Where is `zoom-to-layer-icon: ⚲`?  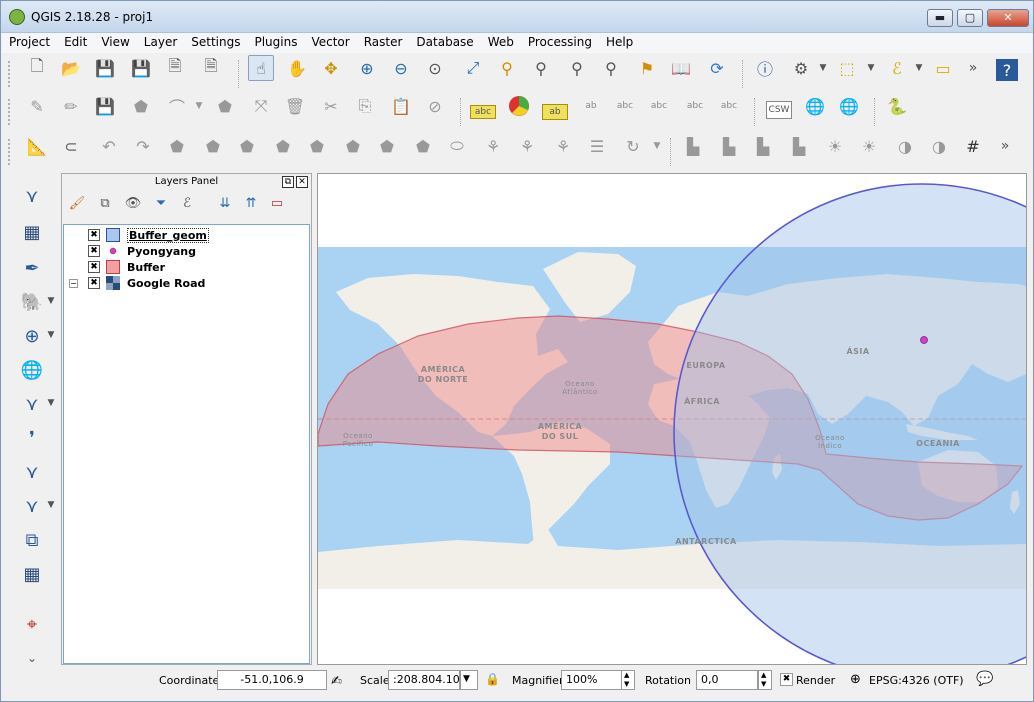 zoom-to-layer-icon: ⚲ is located at coordinates (541, 68).